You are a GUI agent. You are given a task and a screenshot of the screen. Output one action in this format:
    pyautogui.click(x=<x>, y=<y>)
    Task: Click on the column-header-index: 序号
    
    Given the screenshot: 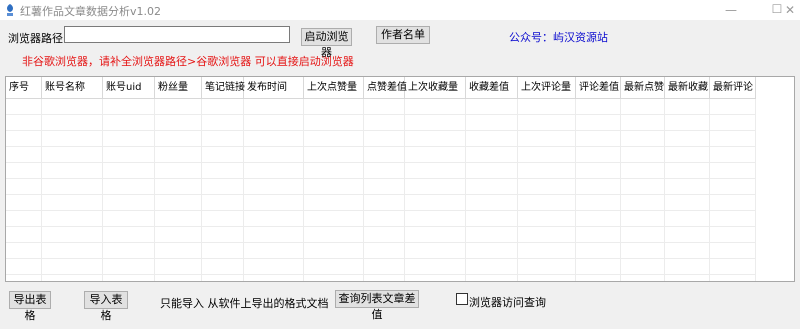 What is the action you would take?
    pyautogui.click(x=24, y=88)
    